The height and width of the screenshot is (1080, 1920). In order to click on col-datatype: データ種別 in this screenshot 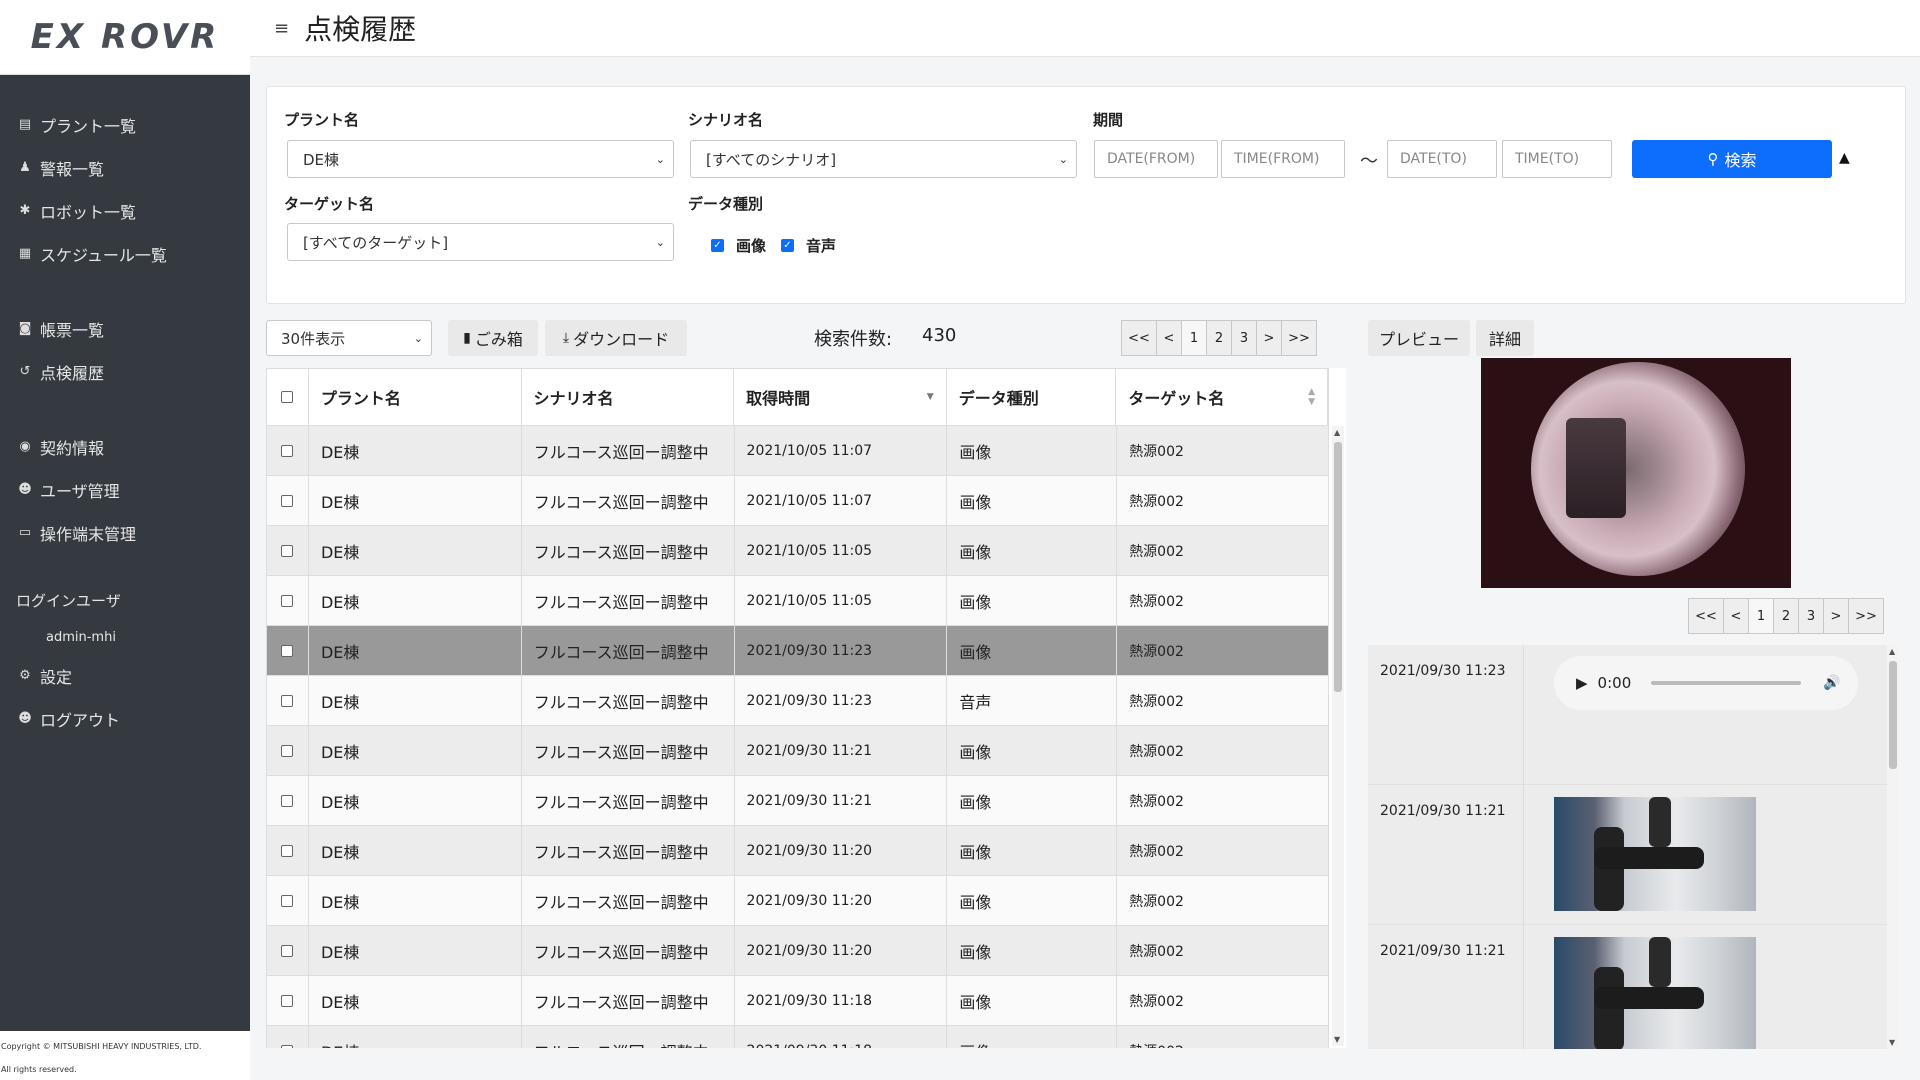, I will do `click(1032, 397)`.